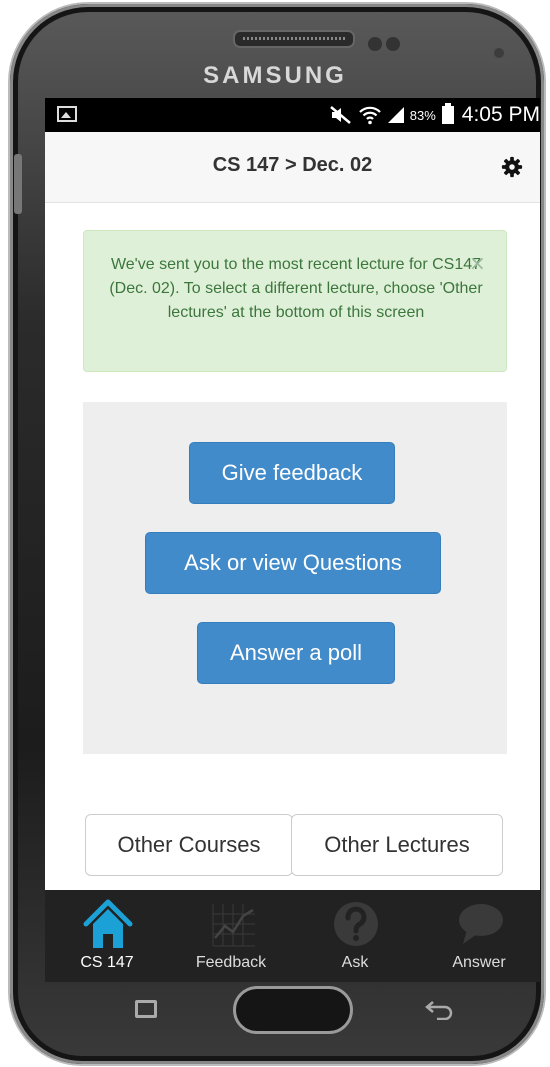 The height and width of the screenshot is (1067, 550). Describe the element at coordinates (355, 962) in the screenshot. I see `tab-label: Ask` at that location.